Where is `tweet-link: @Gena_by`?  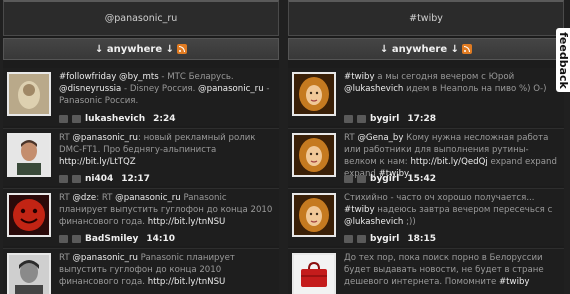
tweet-link: @Gena_by is located at coordinates (380, 138).